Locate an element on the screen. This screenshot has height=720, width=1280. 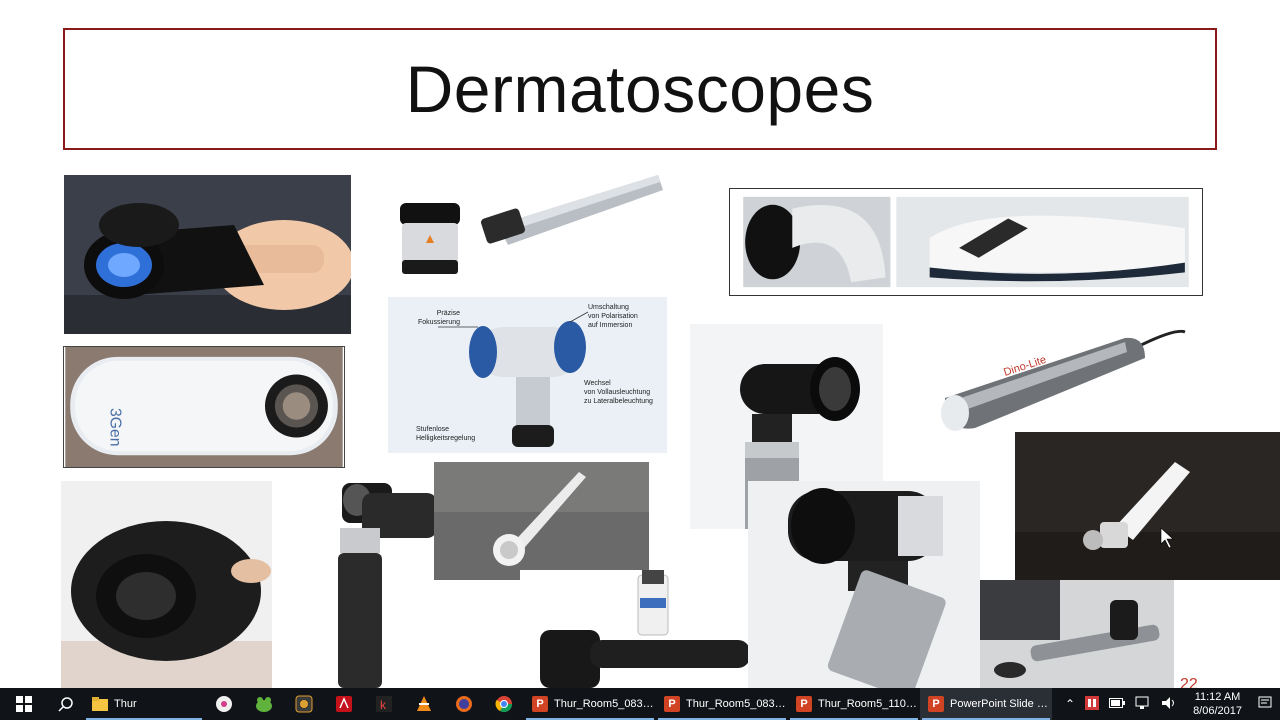
svg-text: 3Gen is located at coordinates (115, 427).